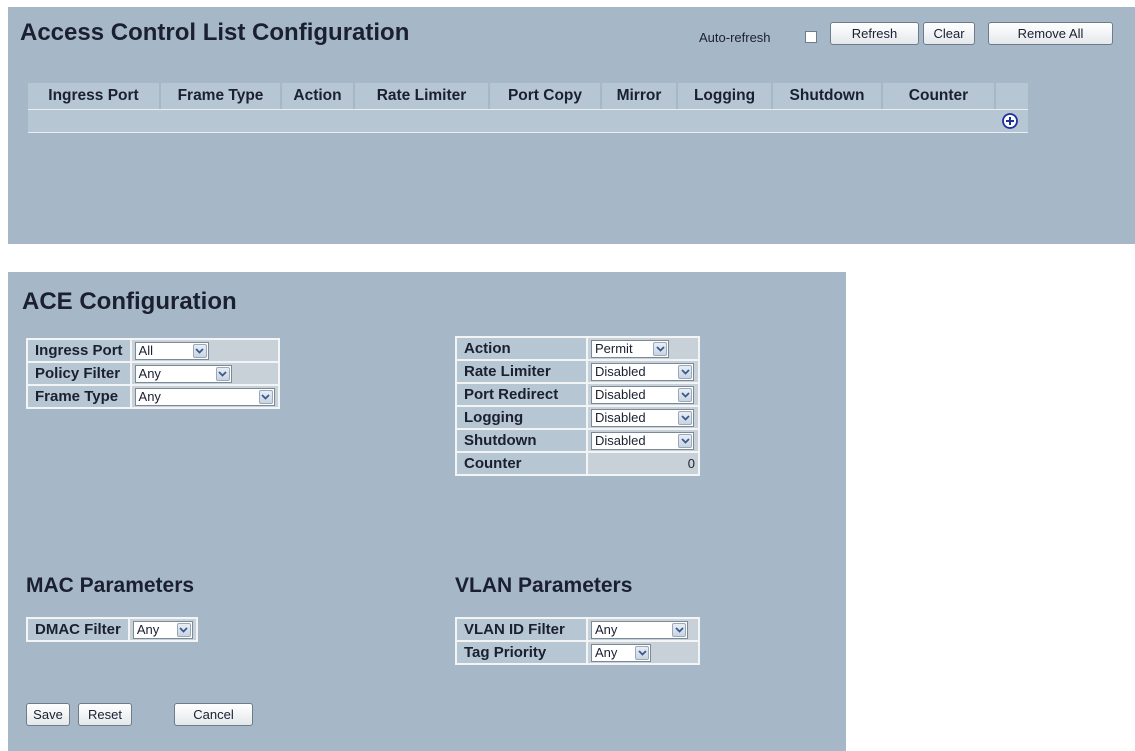 Image resolution: width=1135 pixels, height=751 pixels. I want to click on column-header-logging: Logging, so click(725, 96).